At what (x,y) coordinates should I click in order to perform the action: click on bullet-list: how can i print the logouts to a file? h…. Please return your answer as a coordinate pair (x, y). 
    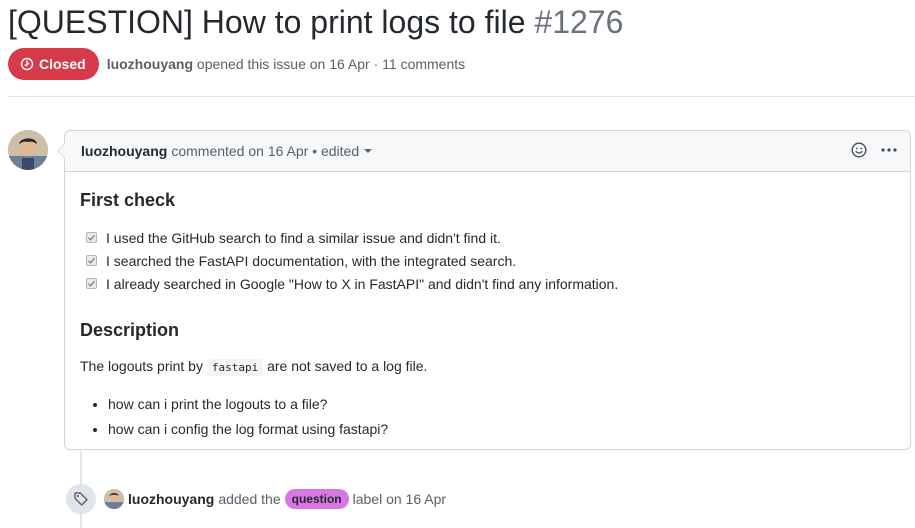
    Looking at the image, I should click on (487, 419).